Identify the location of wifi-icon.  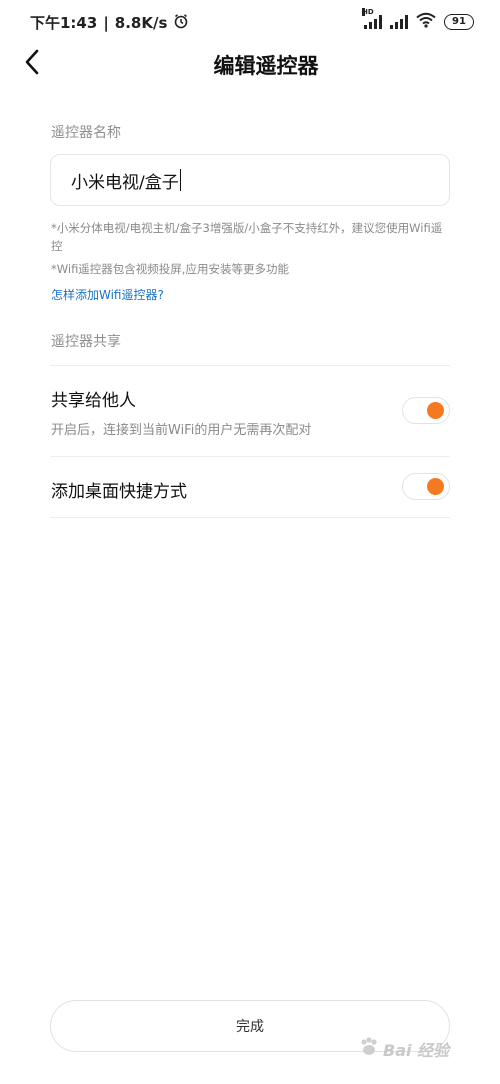
(426, 22).